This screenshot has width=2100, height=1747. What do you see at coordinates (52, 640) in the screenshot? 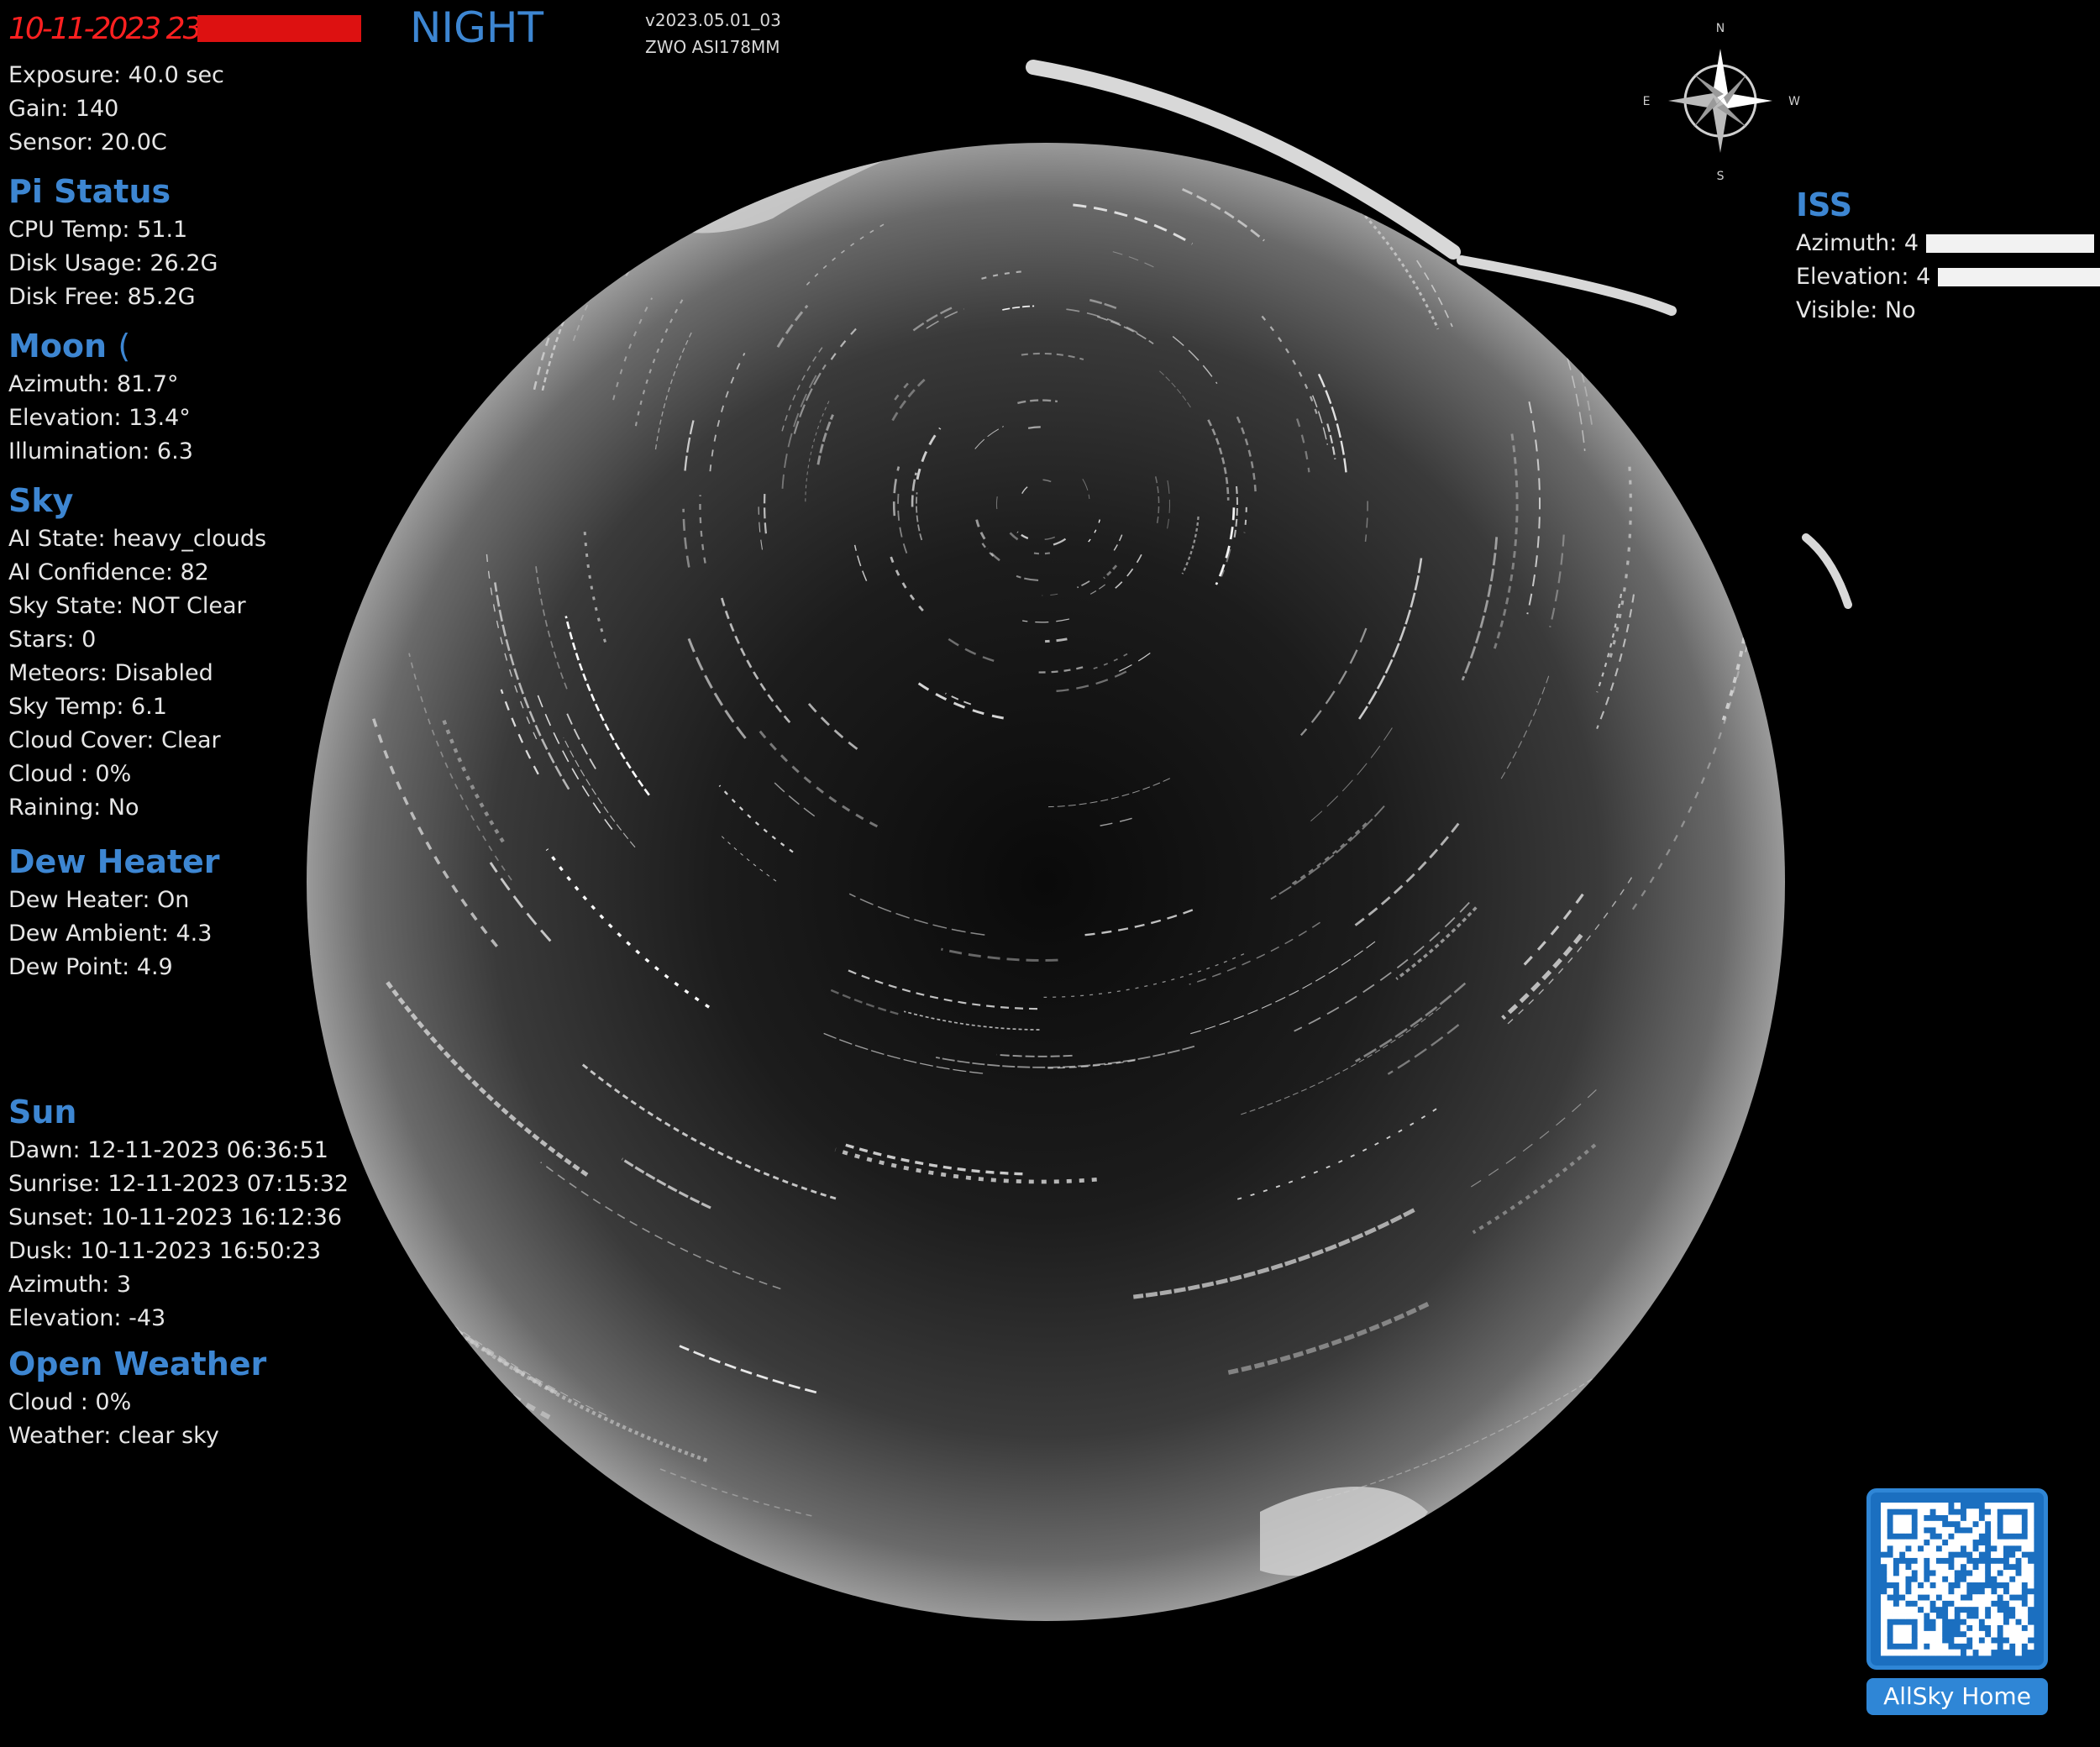
I see `stars-text: Stars: 0` at bounding box center [52, 640].